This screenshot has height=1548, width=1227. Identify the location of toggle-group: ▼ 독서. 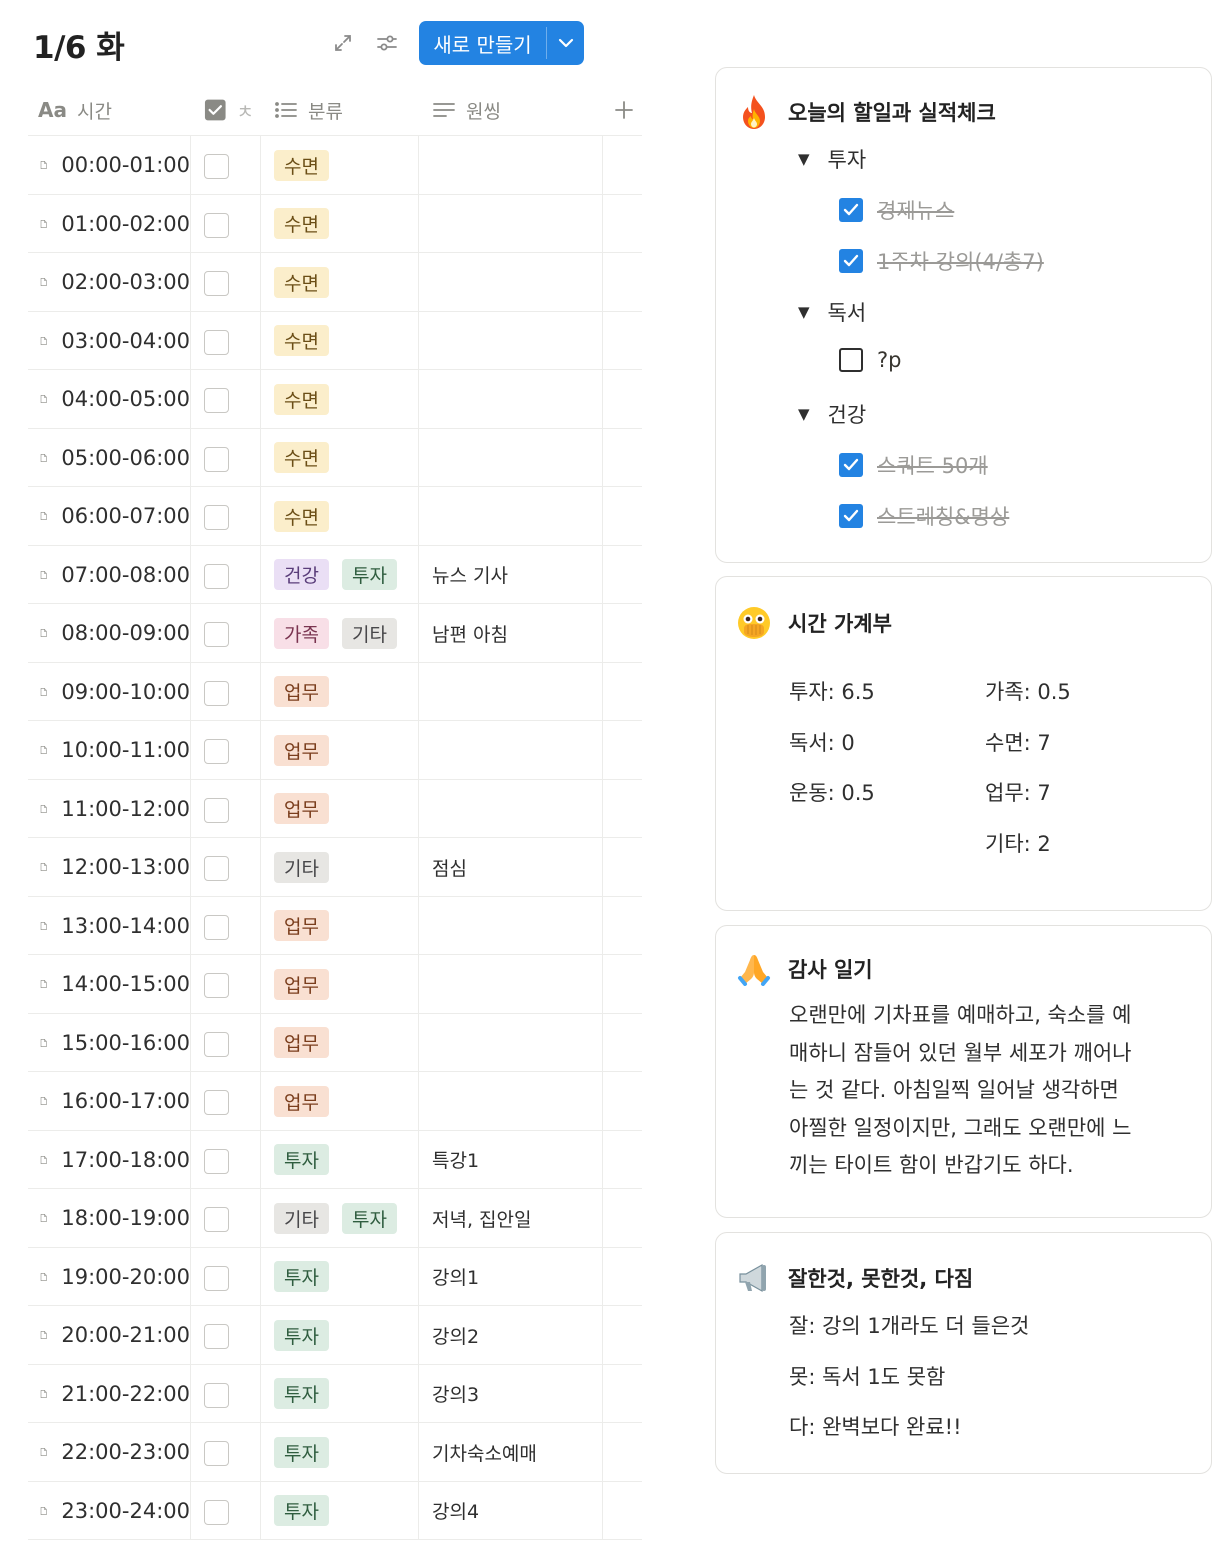
(832, 312).